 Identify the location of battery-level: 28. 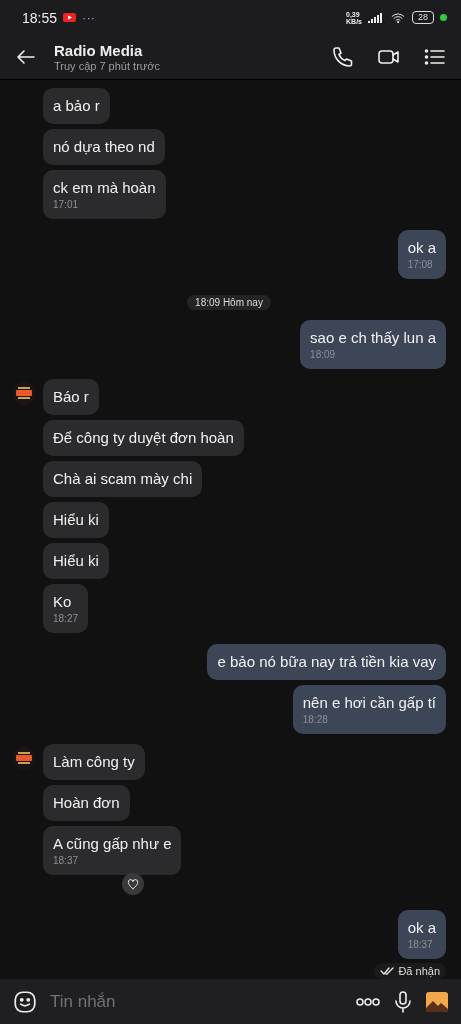
(423, 18).